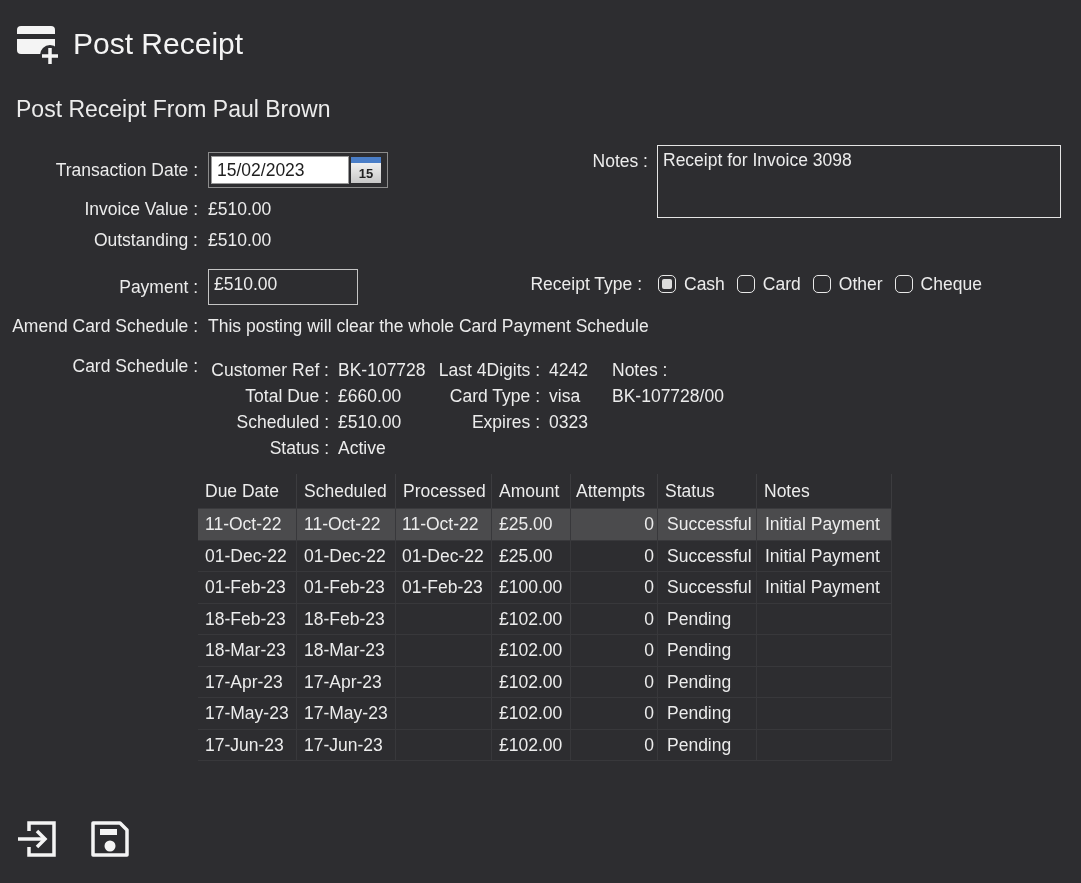 This screenshot has height=883, width=1081. Describe the element at coordinates (565, 396) in the screenshot. I see `field-value: visa` at that location.